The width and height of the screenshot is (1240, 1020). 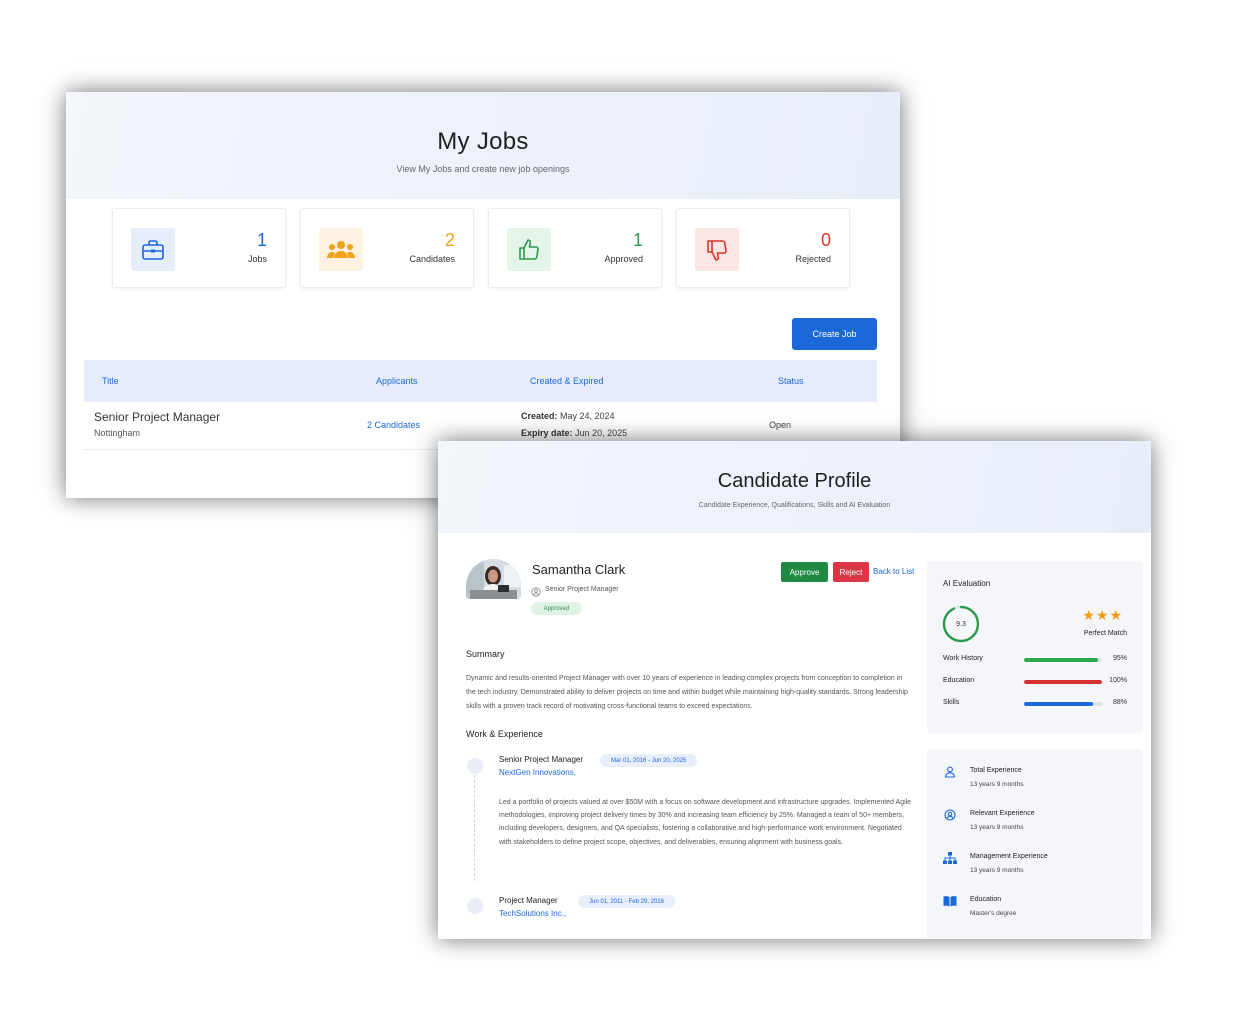 What do you see at coordinates (483, 169) in the screenshot?
I see `page-subtitle: View My Jobs and create new job openings` at bounding box center [483, 169].